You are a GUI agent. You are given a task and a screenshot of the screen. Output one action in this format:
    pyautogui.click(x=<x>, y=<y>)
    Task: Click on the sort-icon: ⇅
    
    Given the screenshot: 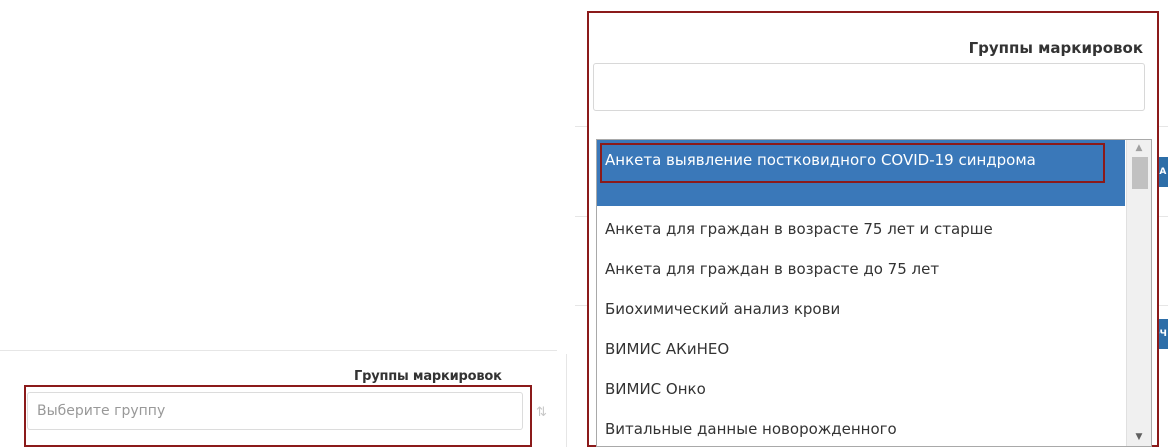 What is the action you would take?
    pyautogui.click(x=541, y=412)
    